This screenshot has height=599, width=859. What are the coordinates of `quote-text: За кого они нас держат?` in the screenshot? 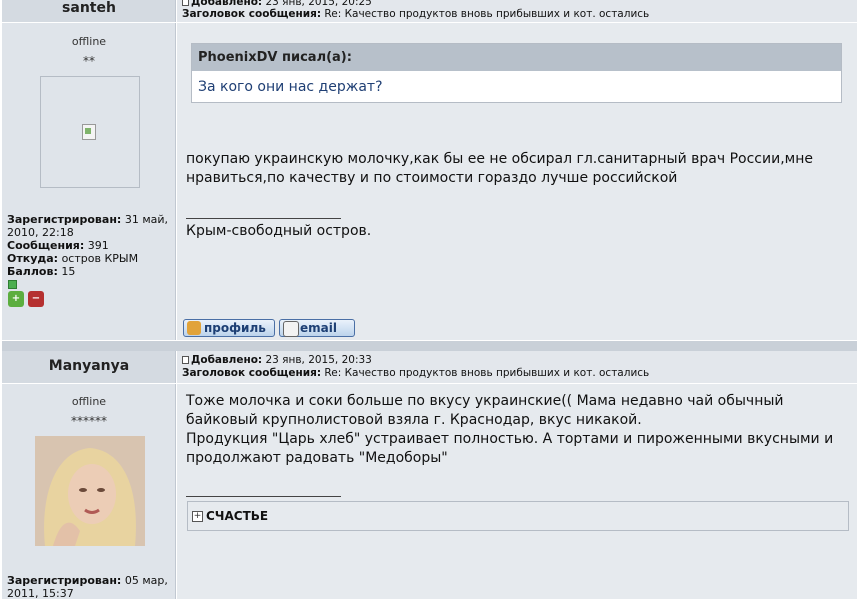 It's located at (516, 87).